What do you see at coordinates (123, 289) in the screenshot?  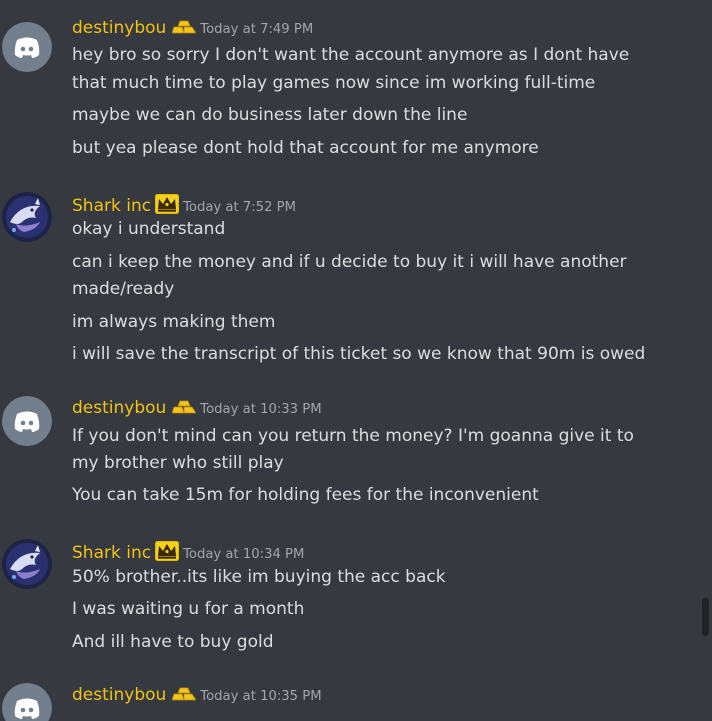 I see `message-text: made/ready` at bounding box center [123, 289].